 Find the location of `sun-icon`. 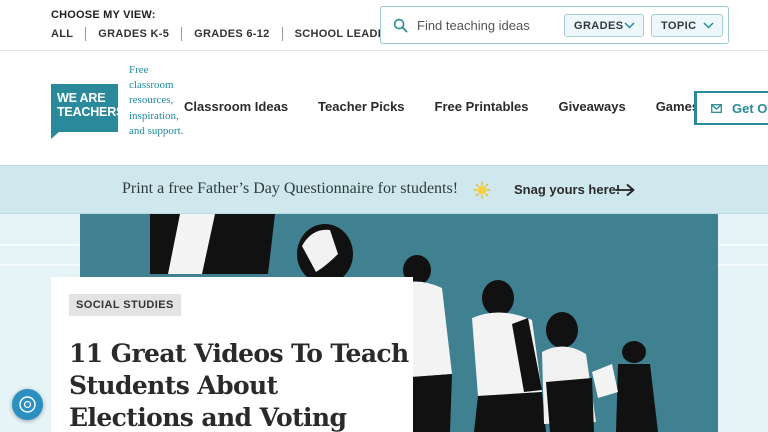

sun-icon is located at coordinates (482, 190).